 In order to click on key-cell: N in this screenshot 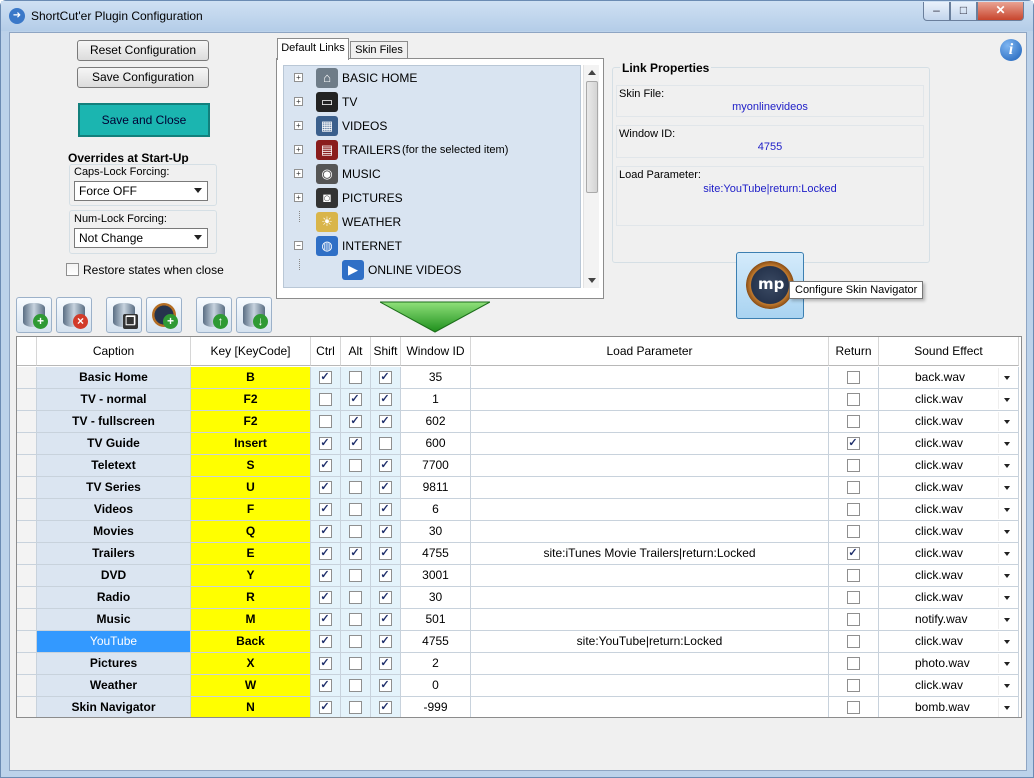, I will do `click(251, 707)`.